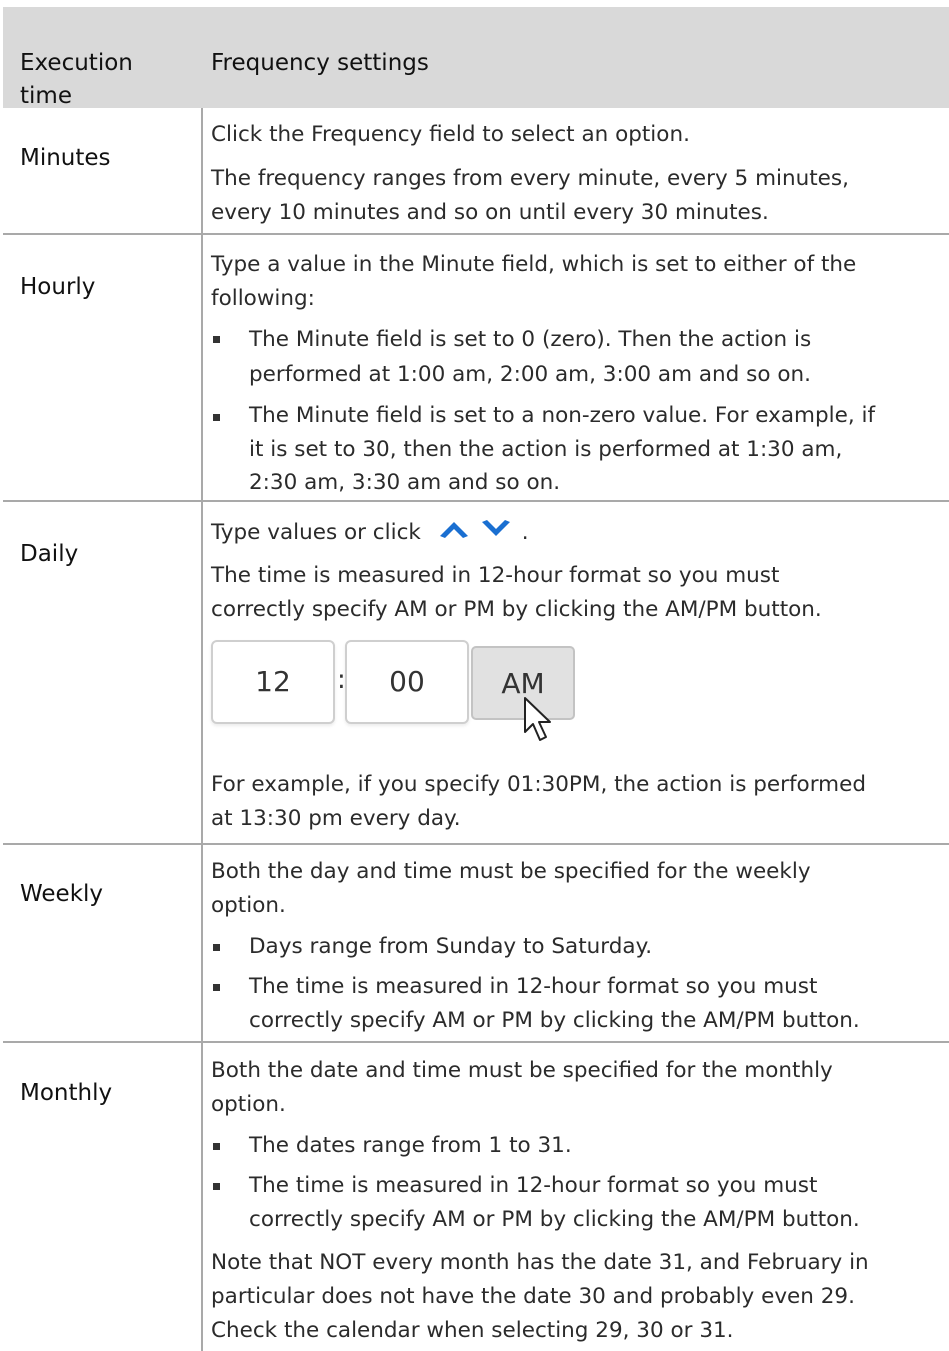  What do you see at coordinates (451, 946) in the screenshot?
I see `weekly-bullet-text: Days range from Sunday to Saturday.` at bounding box center [451, 946].